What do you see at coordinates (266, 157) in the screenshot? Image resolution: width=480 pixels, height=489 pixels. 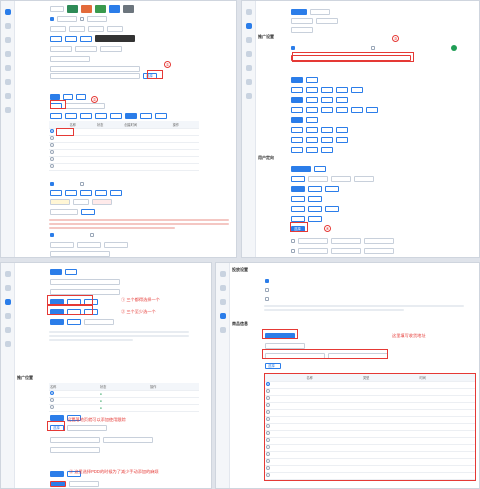 I see `section-title: 用户定向` at bounding box center [266, 157].